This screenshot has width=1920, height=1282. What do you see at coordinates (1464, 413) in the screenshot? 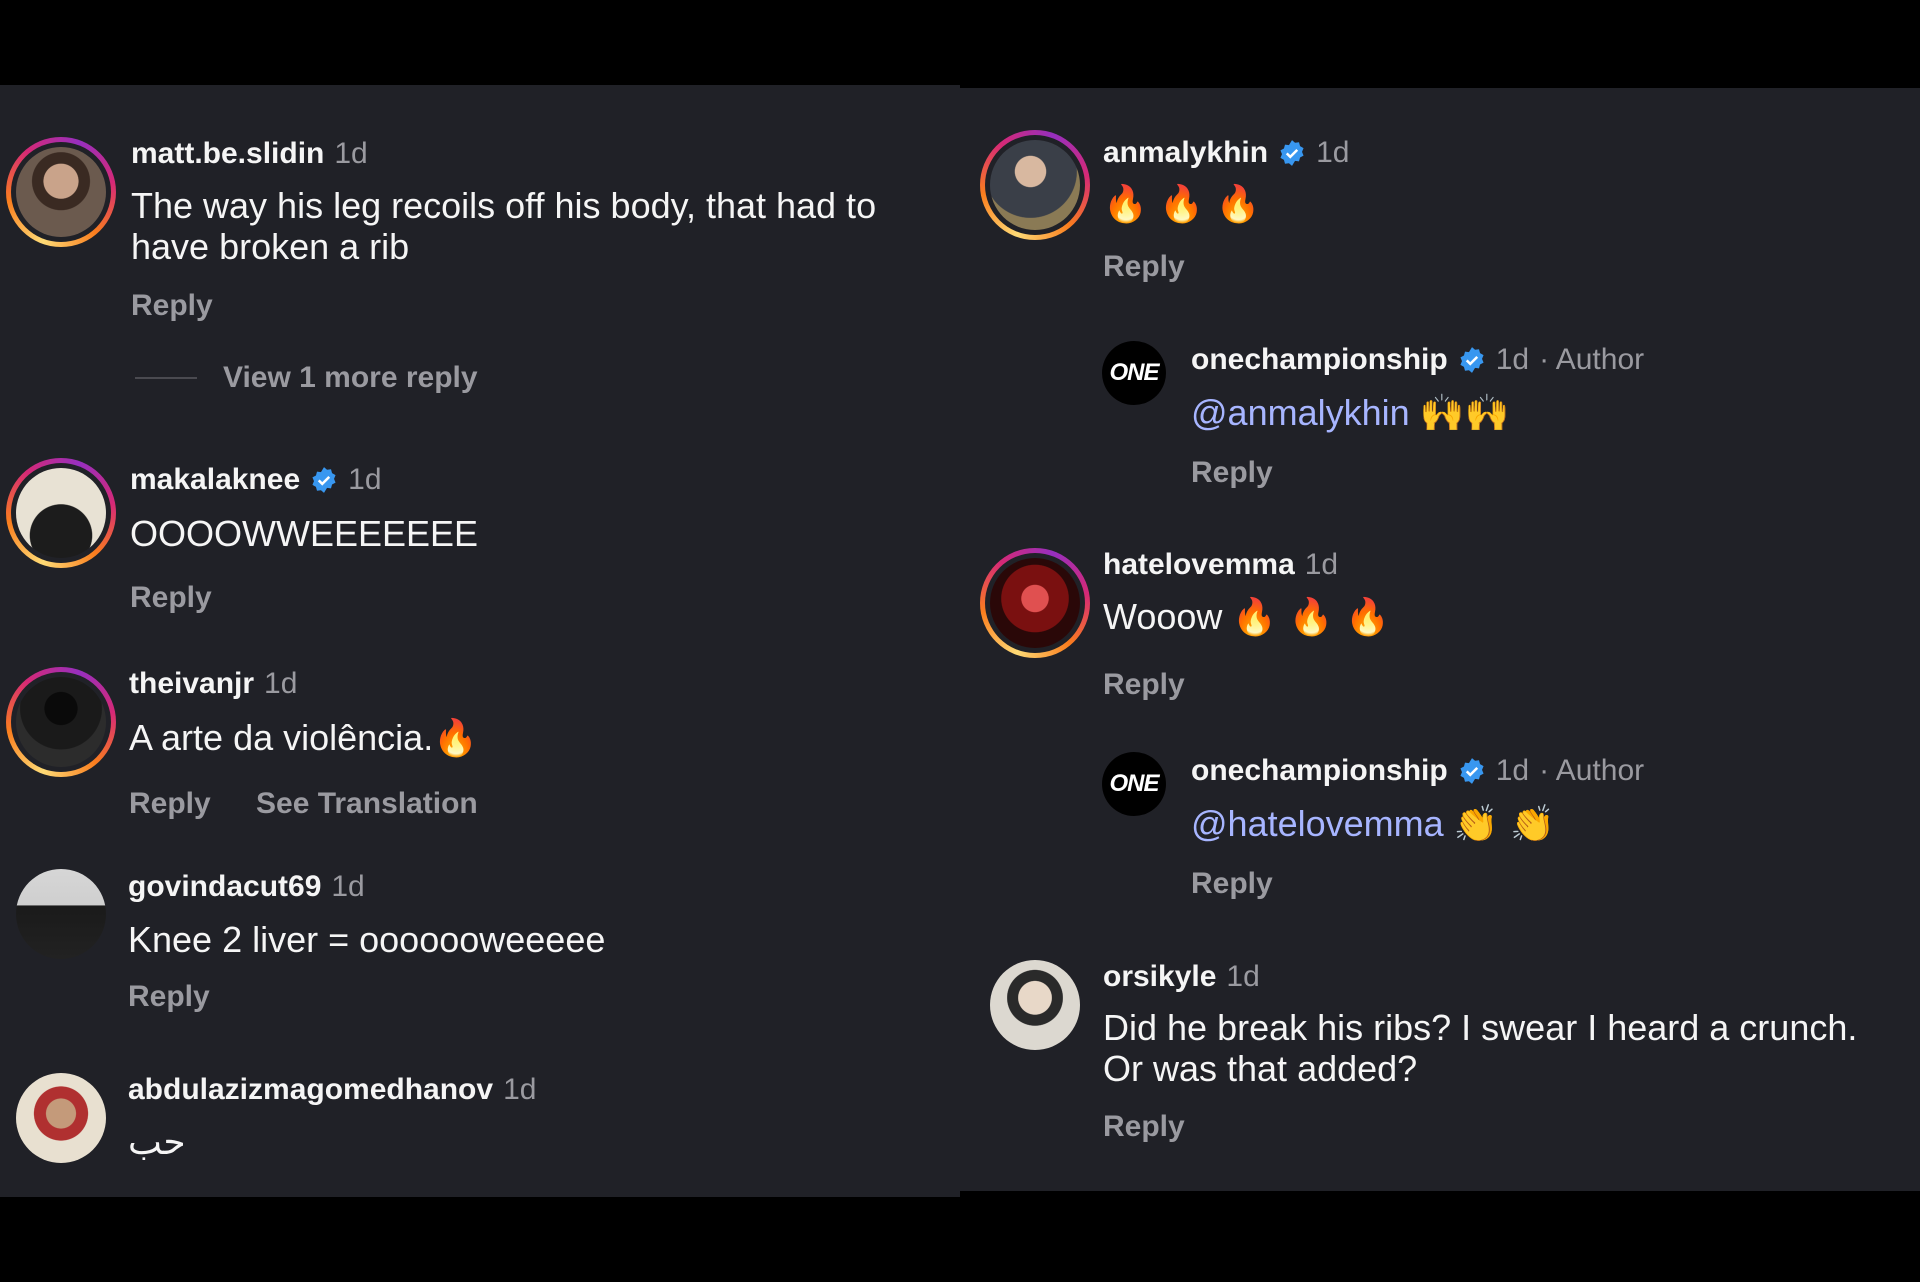
I see `raising-hands-emoji-icon: 🙌🙌` at bounding box center [1464, 413].